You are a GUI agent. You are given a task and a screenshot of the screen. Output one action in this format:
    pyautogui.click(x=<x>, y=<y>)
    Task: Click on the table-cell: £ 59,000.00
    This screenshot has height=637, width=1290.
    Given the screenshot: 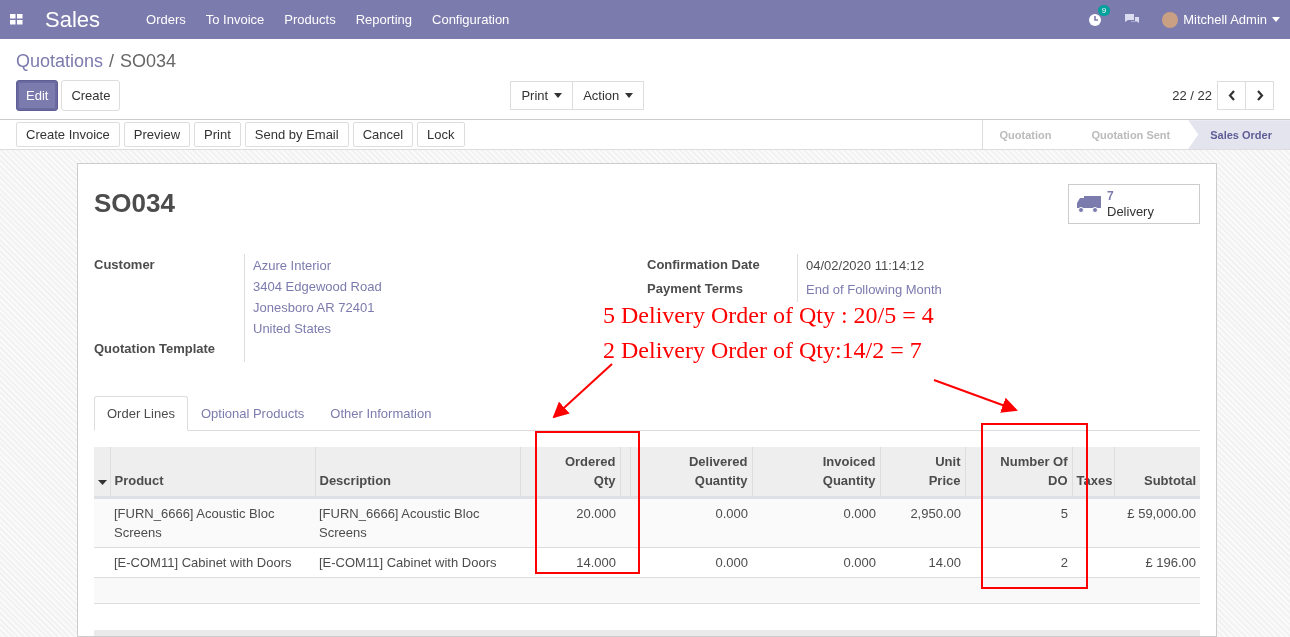 What is the action you would take?
    pyautogui.click(x=1161, y=513)
    